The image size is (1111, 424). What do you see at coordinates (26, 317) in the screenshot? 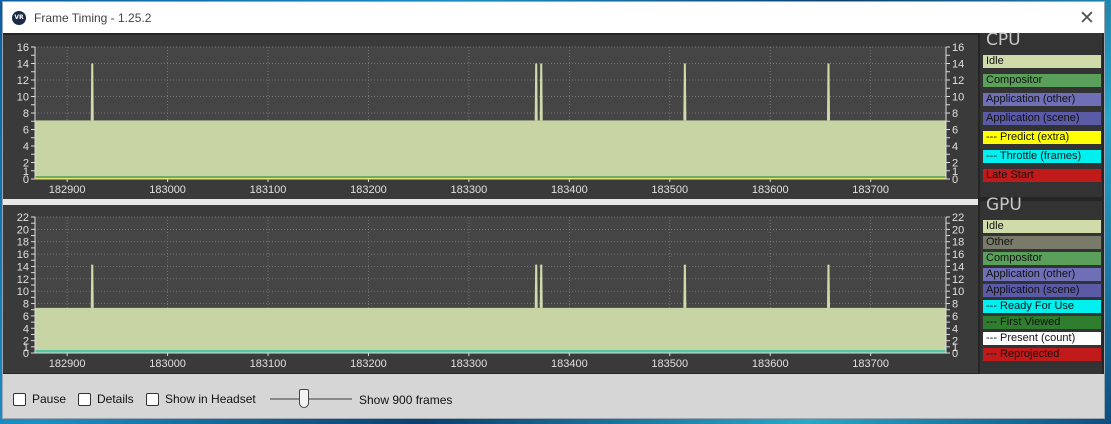
I see `gpu-y-tick-label-left: 6` at bounding box center [26, 317].